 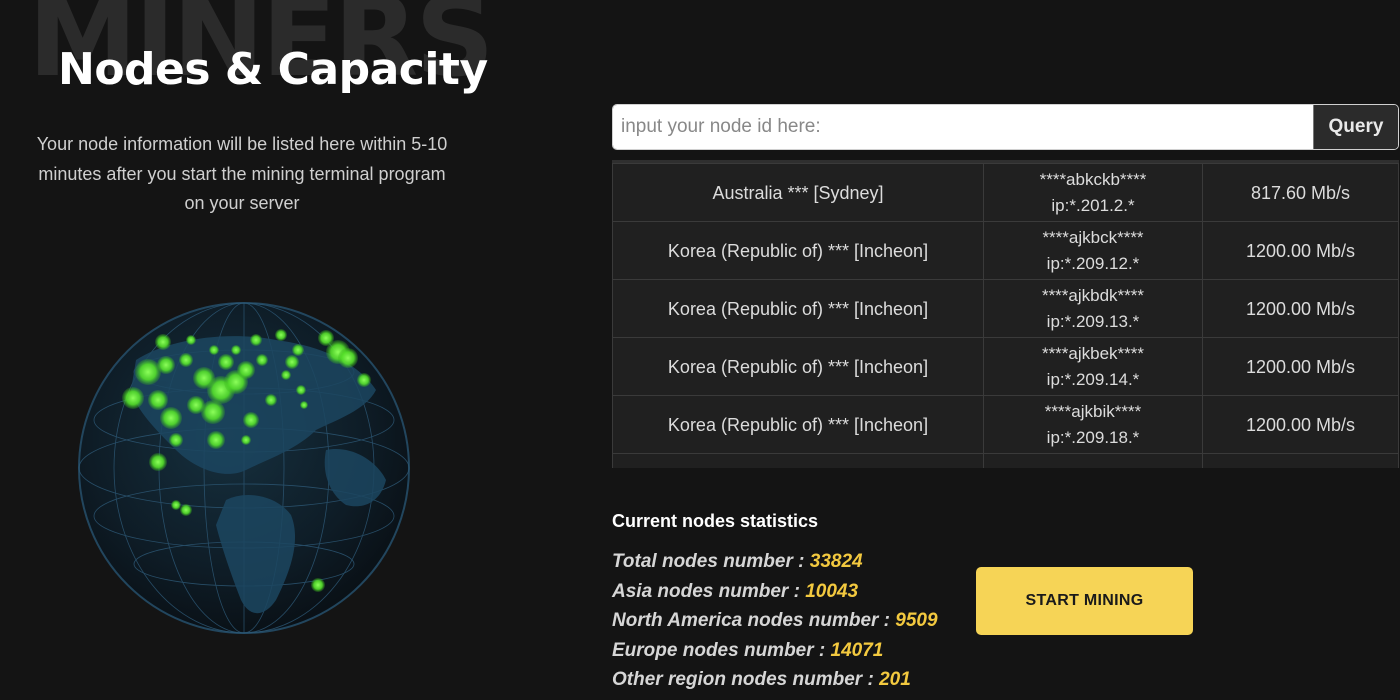 I want to click on table-row: ****ajkidk****, so click(x=1005, y=460).